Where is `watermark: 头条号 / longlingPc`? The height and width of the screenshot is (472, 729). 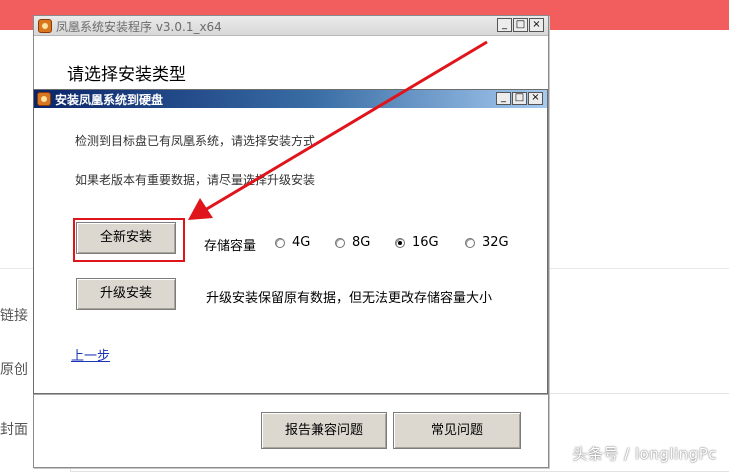 watermark: 头条号 / longlingPc is located at coordinates (644, 454).